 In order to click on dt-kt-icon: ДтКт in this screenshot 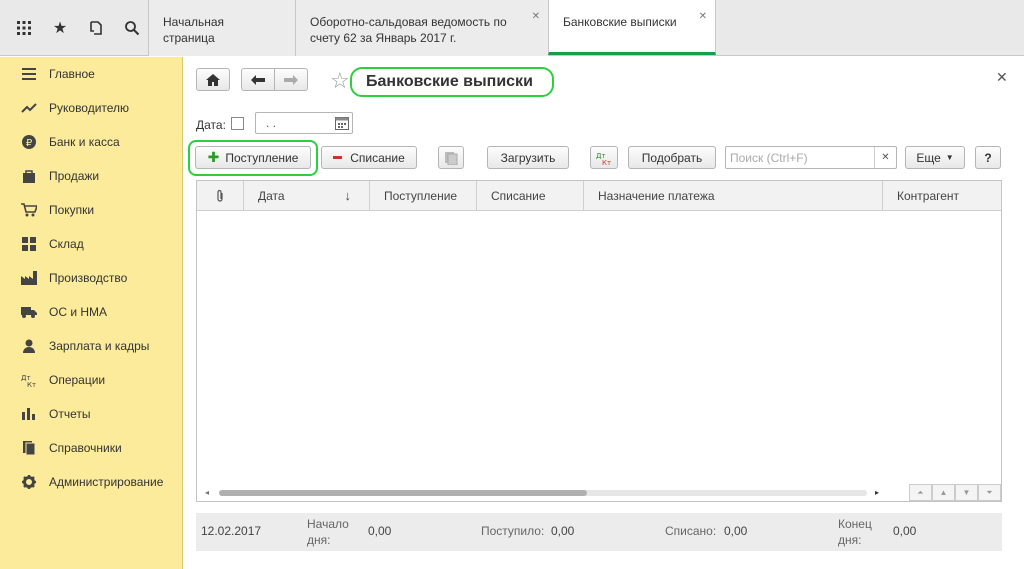, I will do `click(603, 158)`.